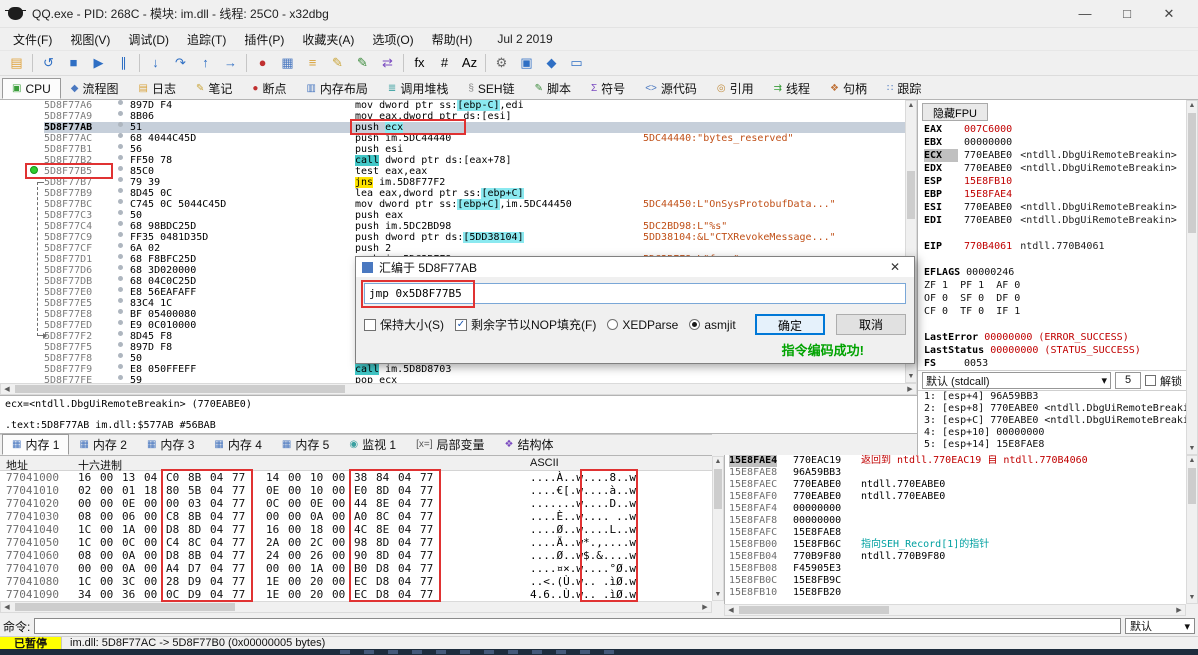  I want to click on memory-hscrollbar: ◀ ▶, so click(356, 607).